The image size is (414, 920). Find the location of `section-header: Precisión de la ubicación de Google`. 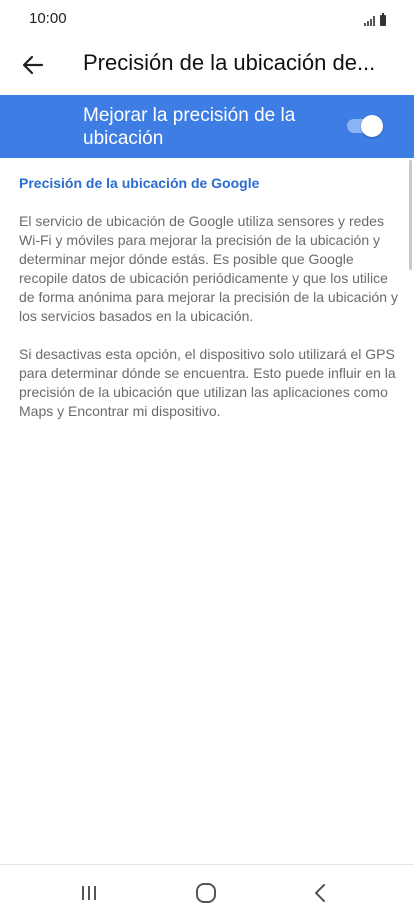

section-header: Precisión de la ubicación de Google is located at coordinates (139, 183).